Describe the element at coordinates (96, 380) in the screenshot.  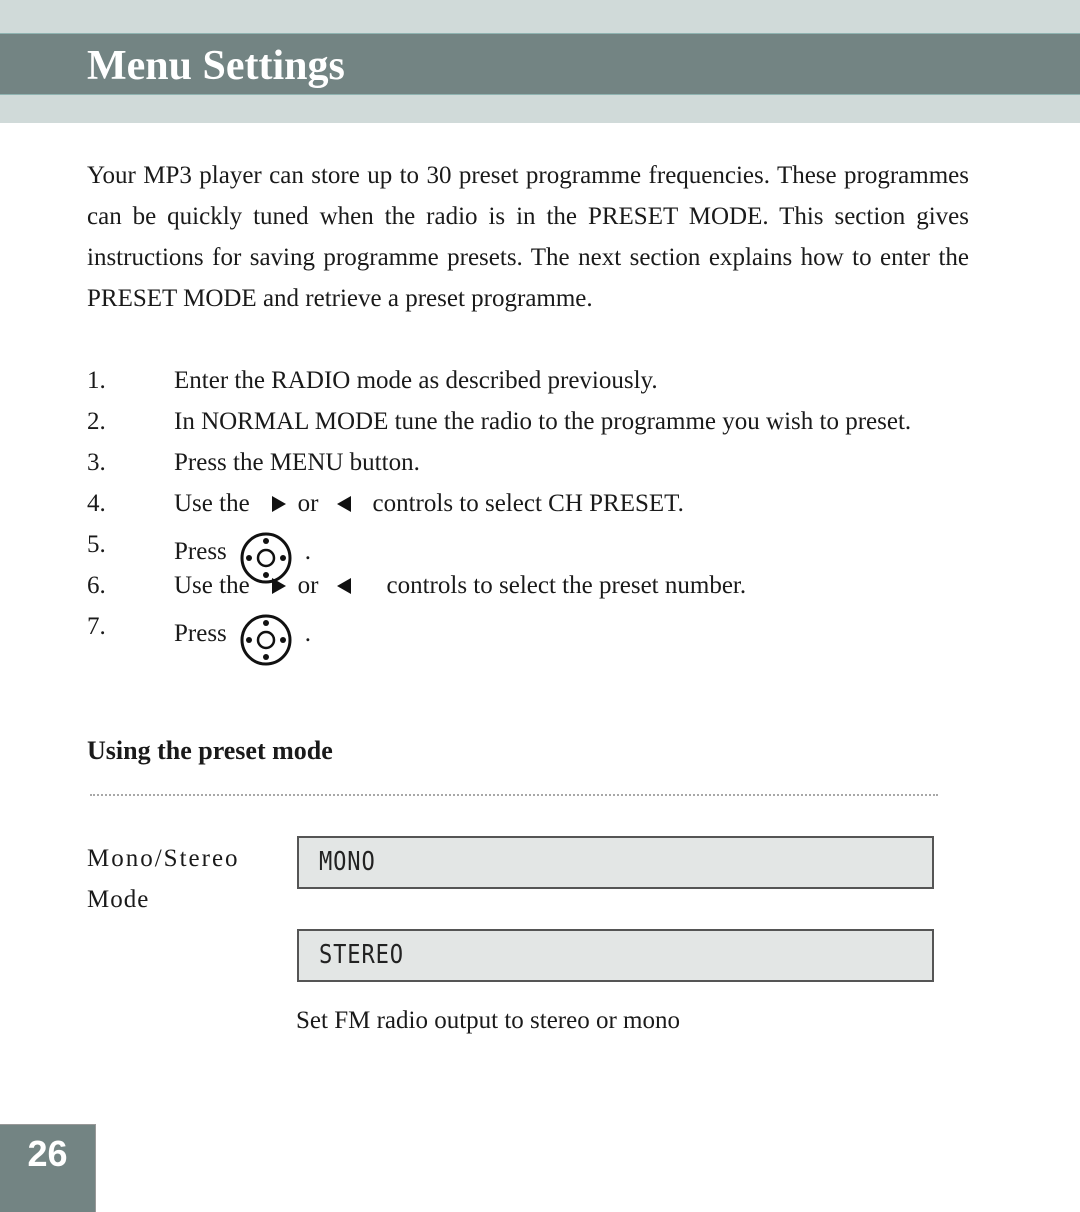
I see `step-number: 1.` at that location.